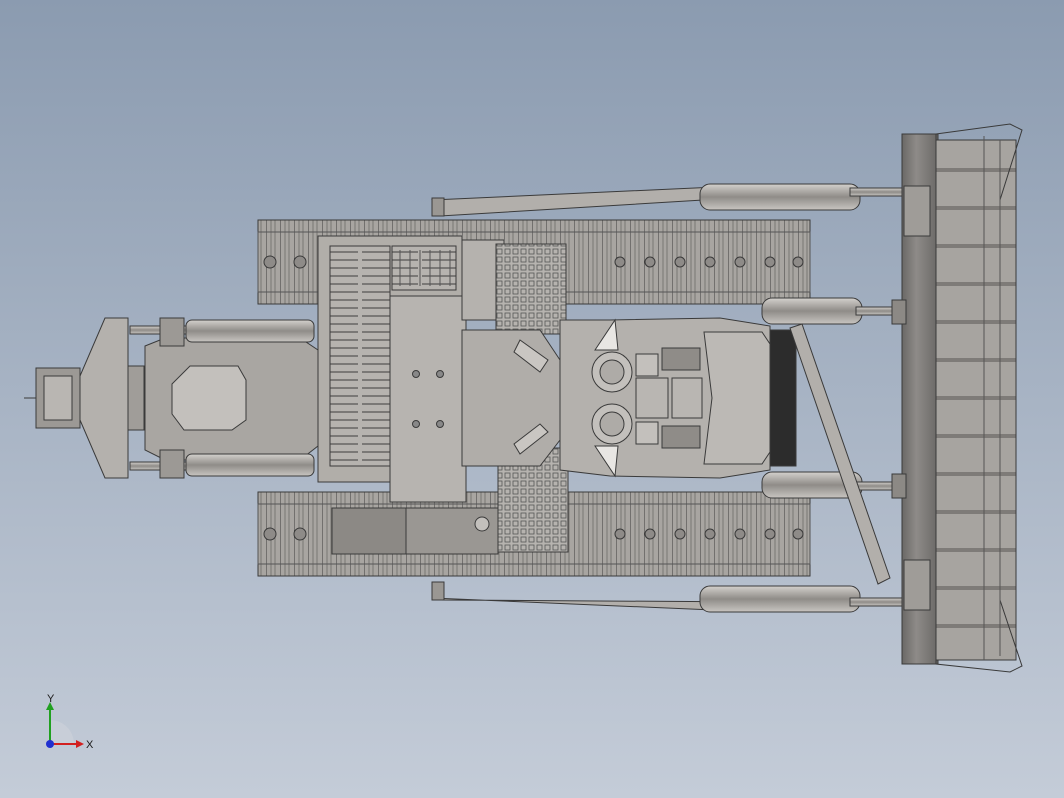 Image resolution: width=1064 pixels, height=798 pixels. I want to click on y-axis-label: Y, so click(51, 699).